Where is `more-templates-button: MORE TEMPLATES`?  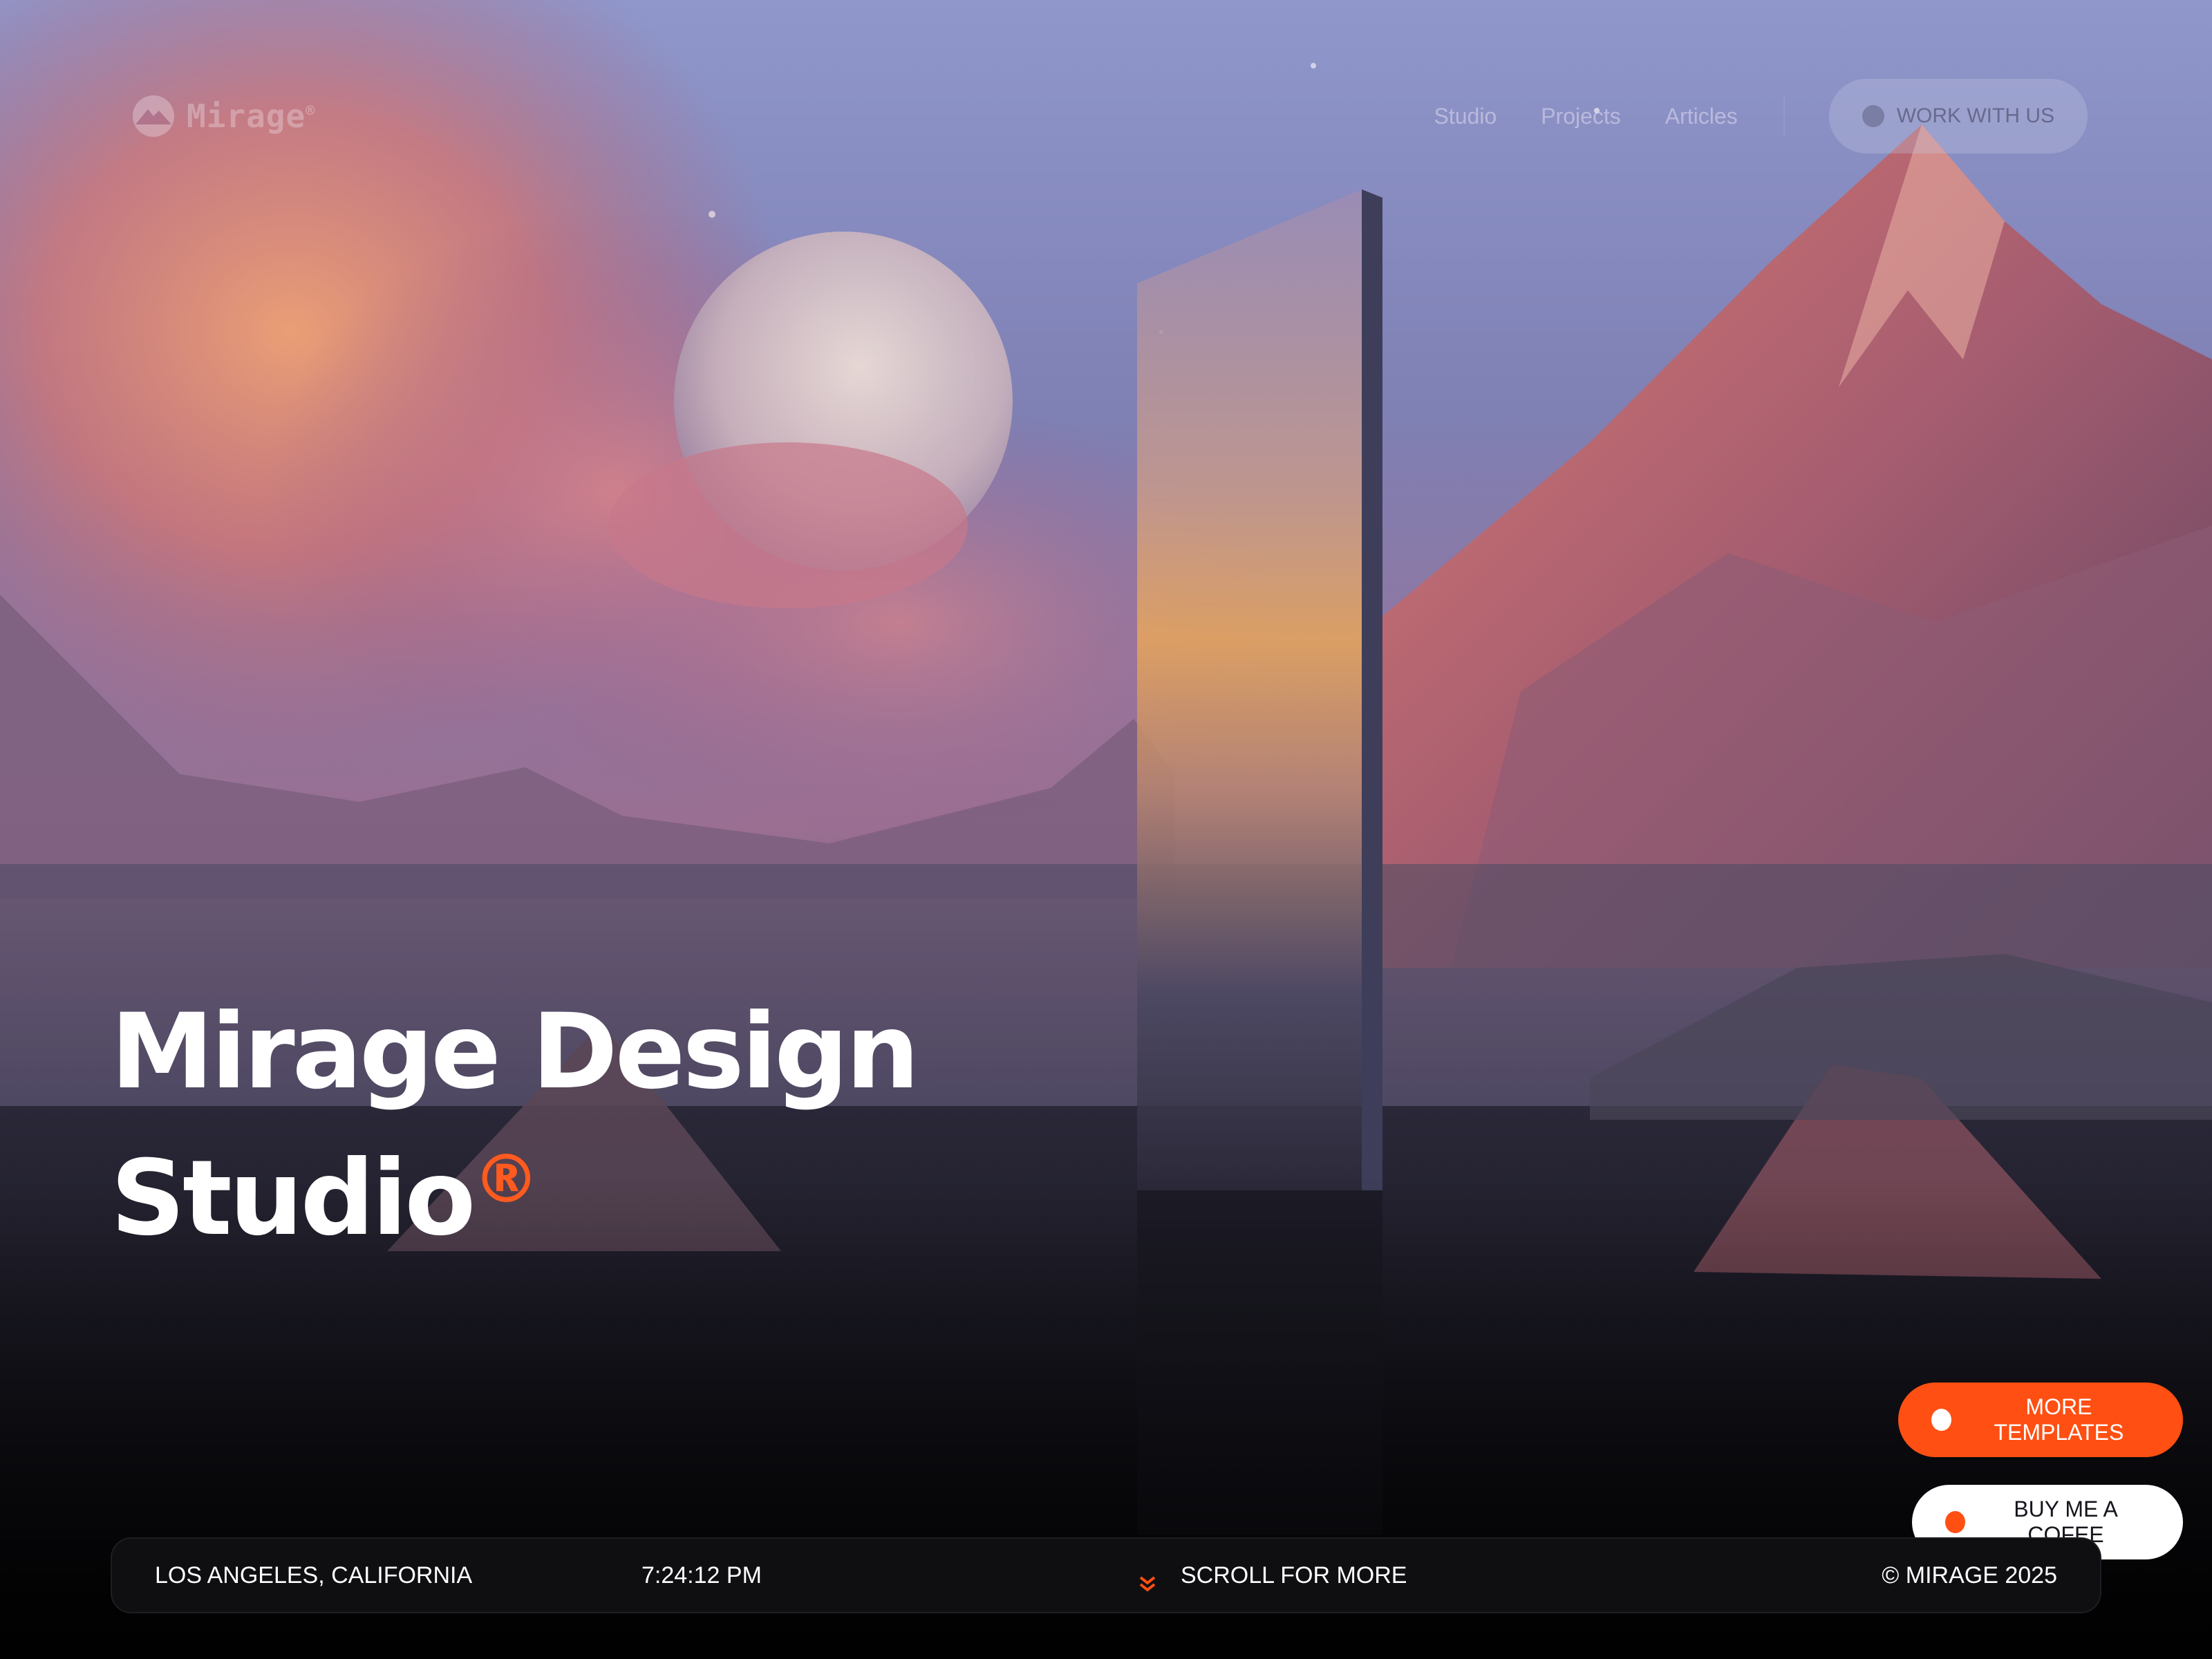 more-templates-button: MORE TEMPLATES is located at coordinates (2041, 1419).